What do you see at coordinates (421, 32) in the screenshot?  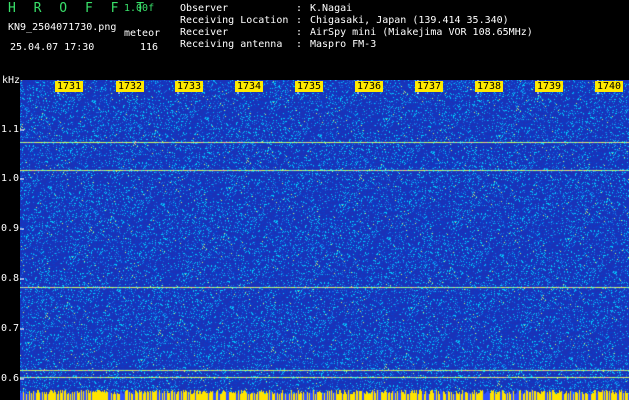 I see `info-value-receiver: AirSpy mini (Miakejima VOR 108.65MHz)` at bounding box center [421, 32].